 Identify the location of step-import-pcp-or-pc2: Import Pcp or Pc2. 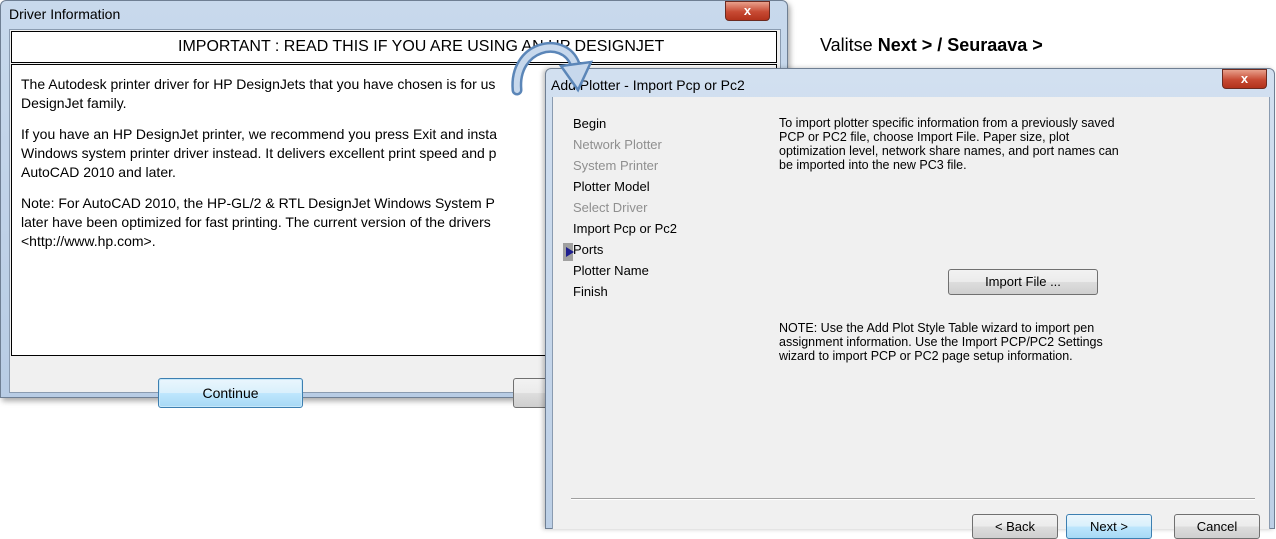
(625, 228).